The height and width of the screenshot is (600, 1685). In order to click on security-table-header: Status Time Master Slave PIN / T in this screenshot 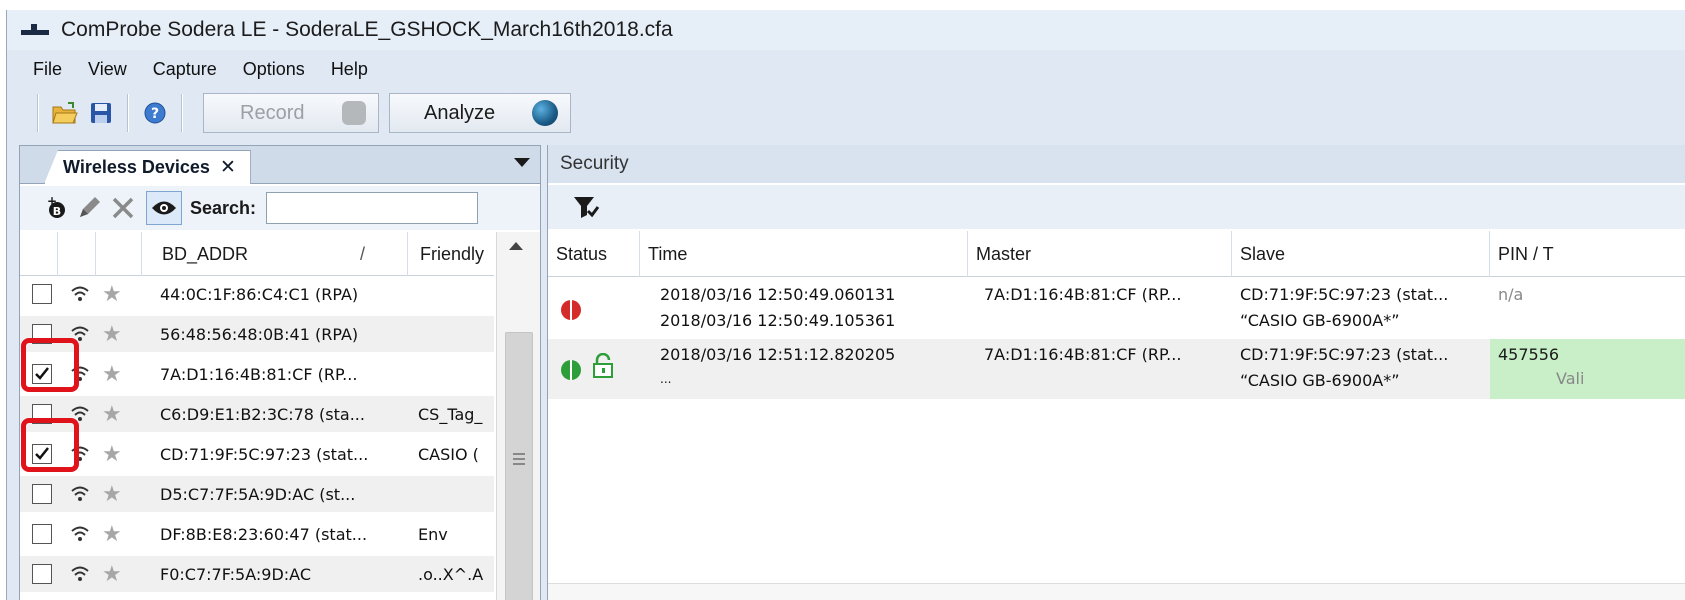, I will do `click(1116, 254)`.